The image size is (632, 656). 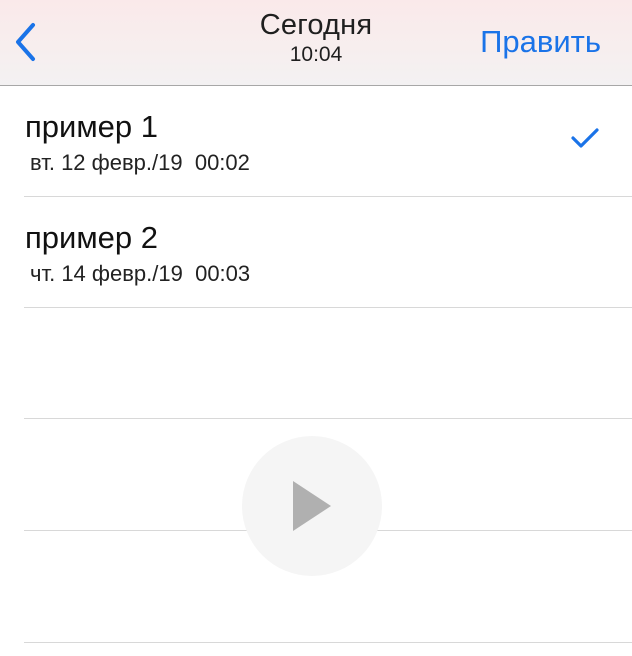 I want to click on back-button, so click(x=26, y=42).